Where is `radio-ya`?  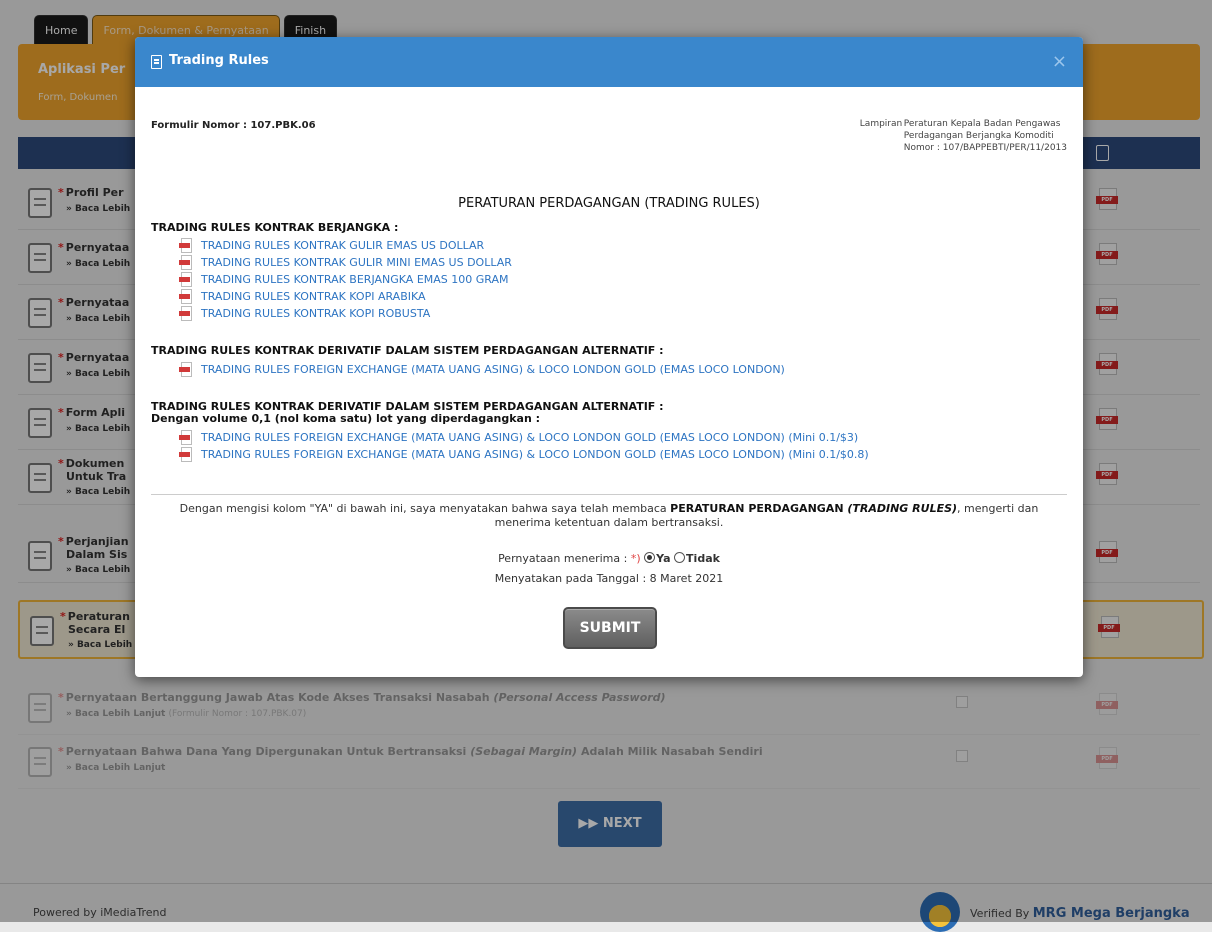 radio-ya is located at coordinates (650, 557).